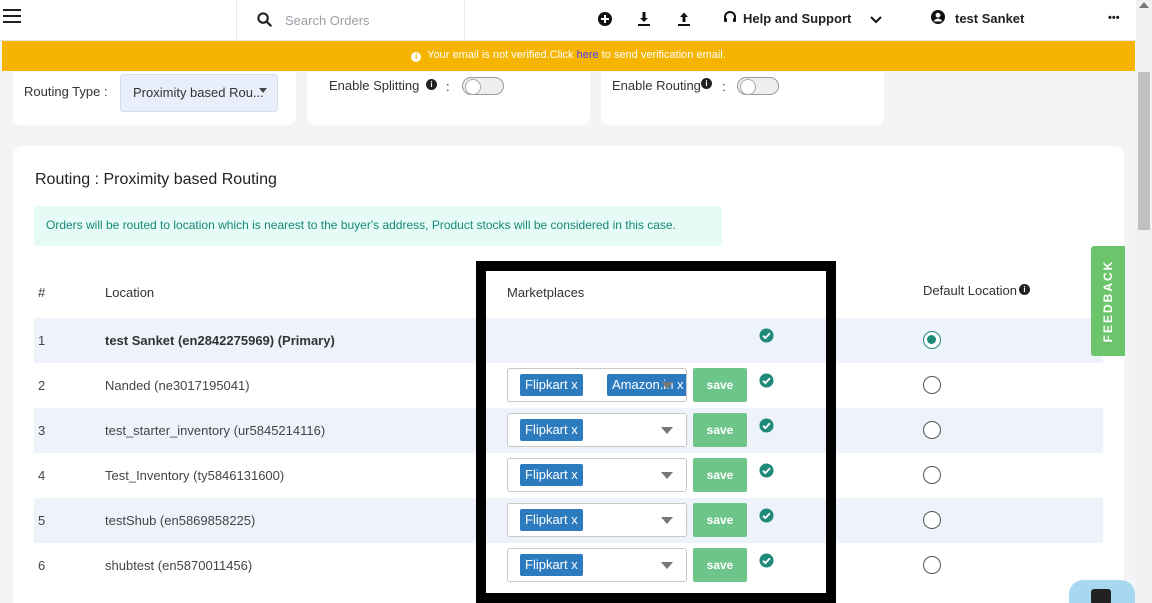  Describe the element at coordinates (1024, 289) in the screenshot. I see `default-location-info-icon: i` at that location.